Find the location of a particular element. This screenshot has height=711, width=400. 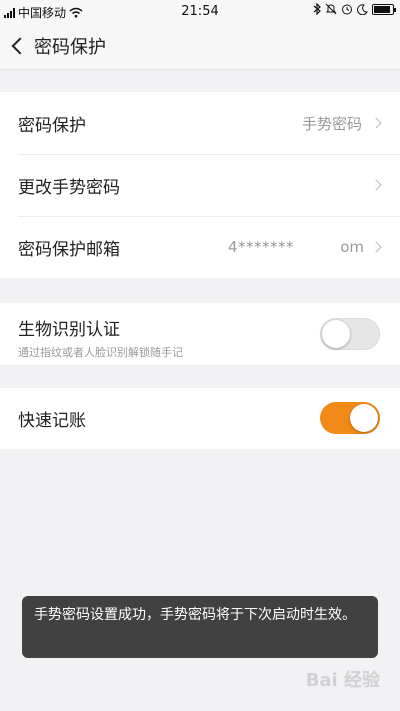

quick-bookkeeping-label: 快速记账 is located at coordinates (52, 421).